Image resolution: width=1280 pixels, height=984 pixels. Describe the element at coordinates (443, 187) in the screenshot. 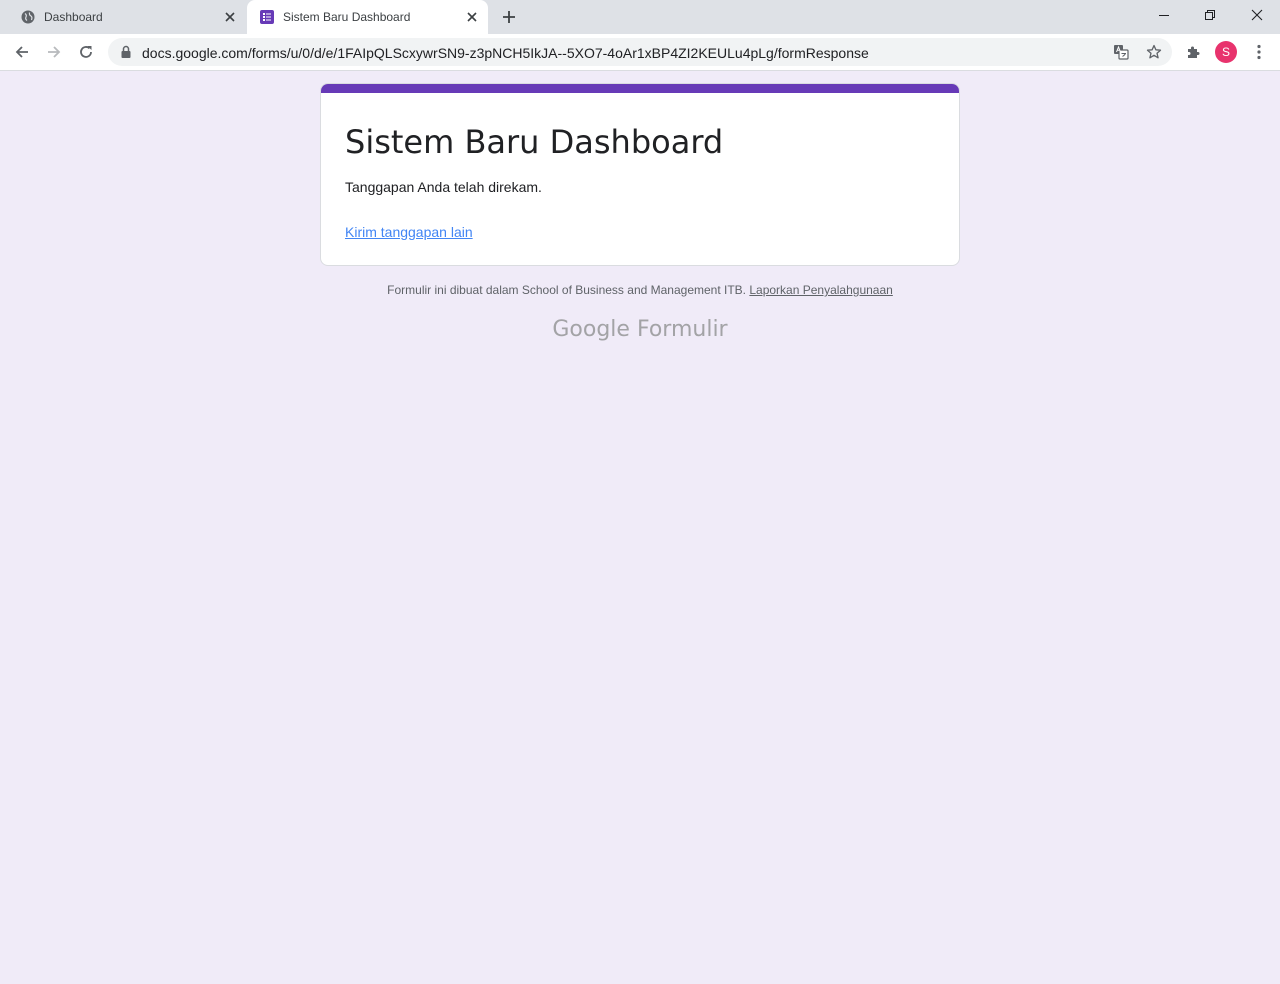

I see `confirmation-message: Tanggapan Anda telah direkam.` at that location.